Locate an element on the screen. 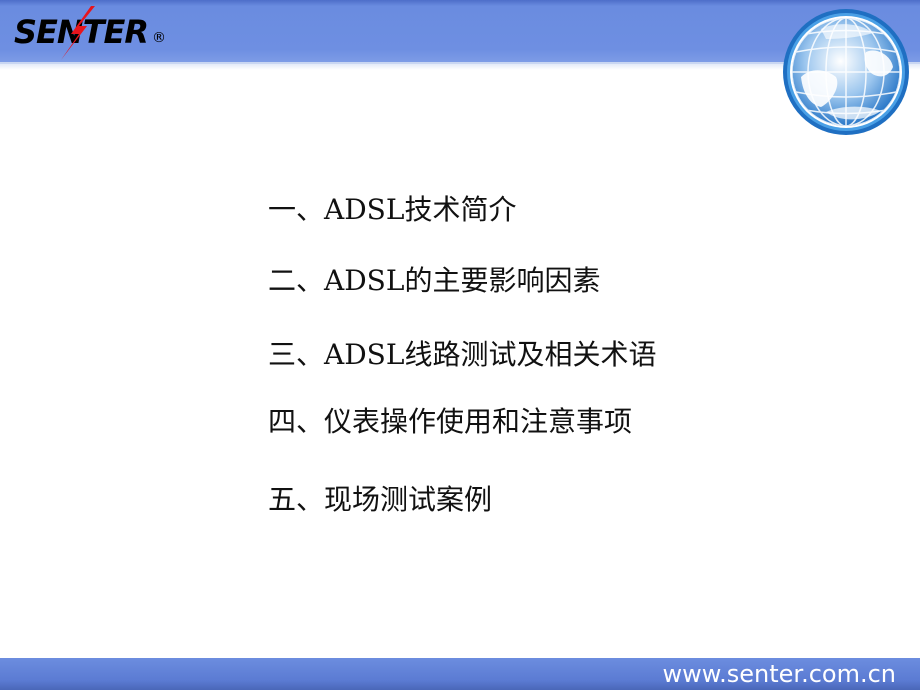 Image resolution: width=920 pixels, height=690 pixels. globe-icon is located at coordinates (846, 72).